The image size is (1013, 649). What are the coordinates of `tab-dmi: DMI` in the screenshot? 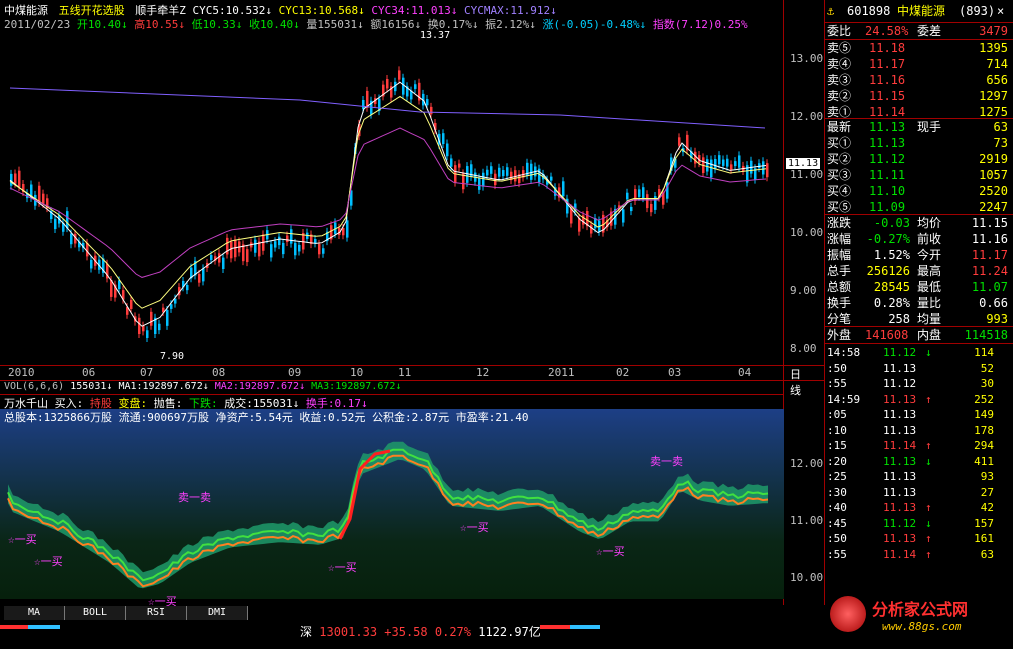 It's located at (217, 613).